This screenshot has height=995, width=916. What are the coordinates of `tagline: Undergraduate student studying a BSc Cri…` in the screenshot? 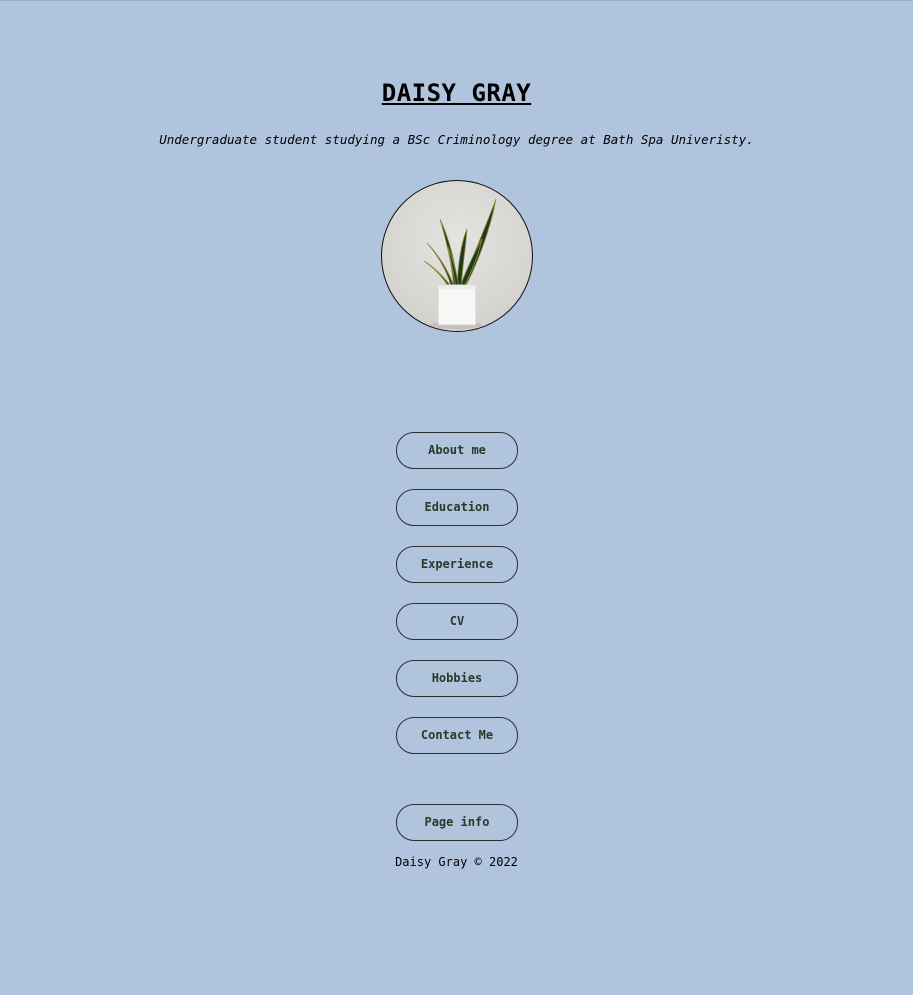 It's located at (456, 139).